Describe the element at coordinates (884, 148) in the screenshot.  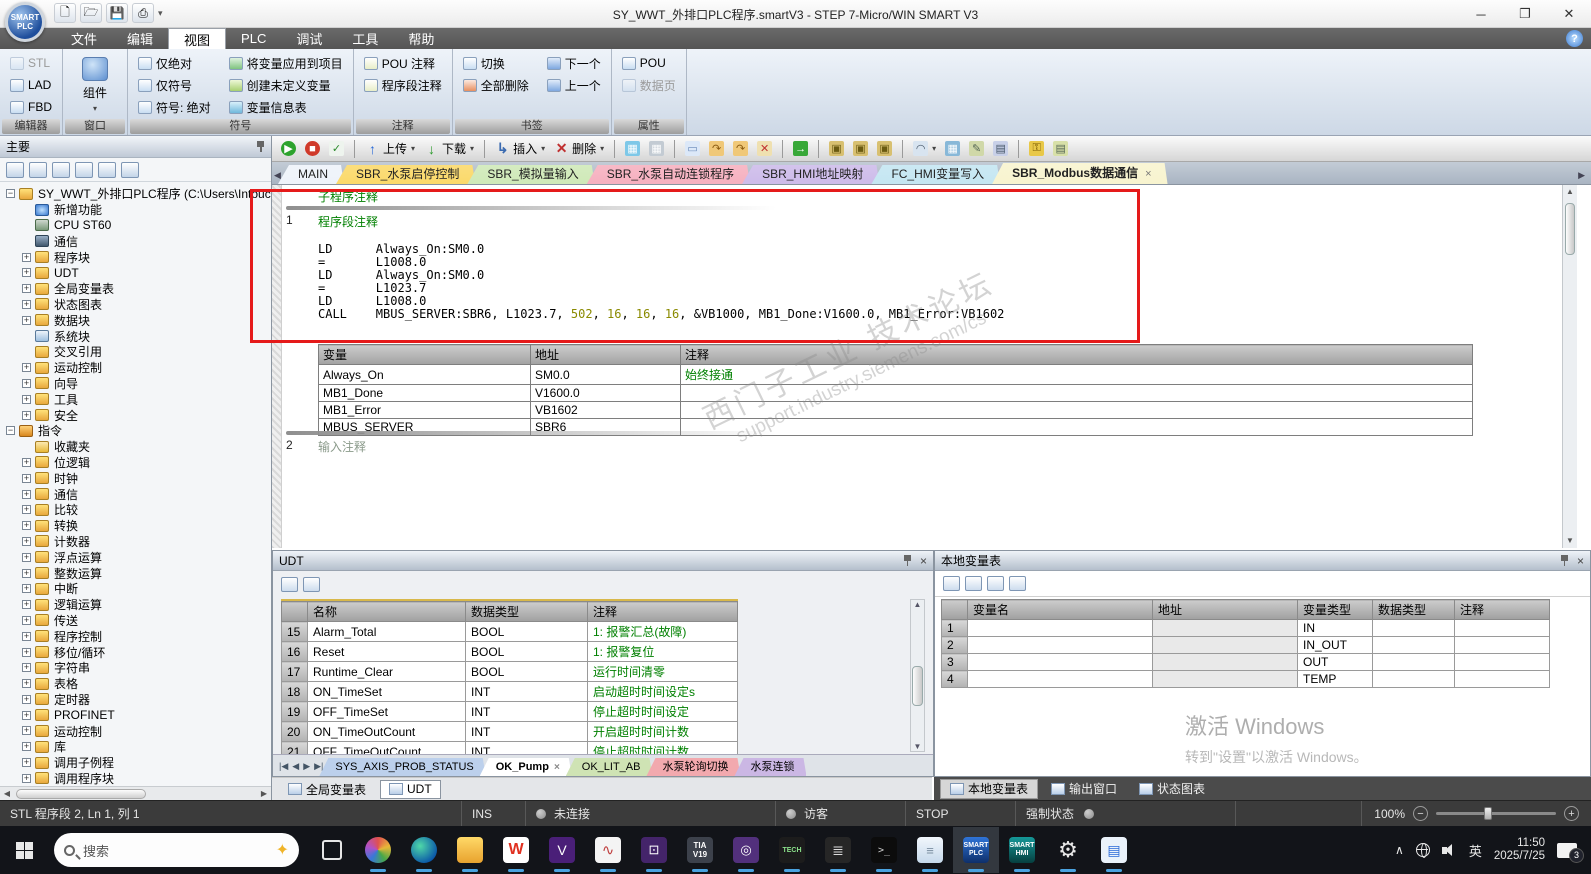
I see `lock-add-icon: ▣` at that location.